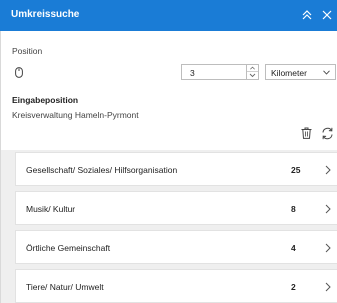  Describe the element at coordinates (75, 115) in the screenshot. I see `input-position-address: Kreisverwaltung Hameln-Pyrmont` at that location.